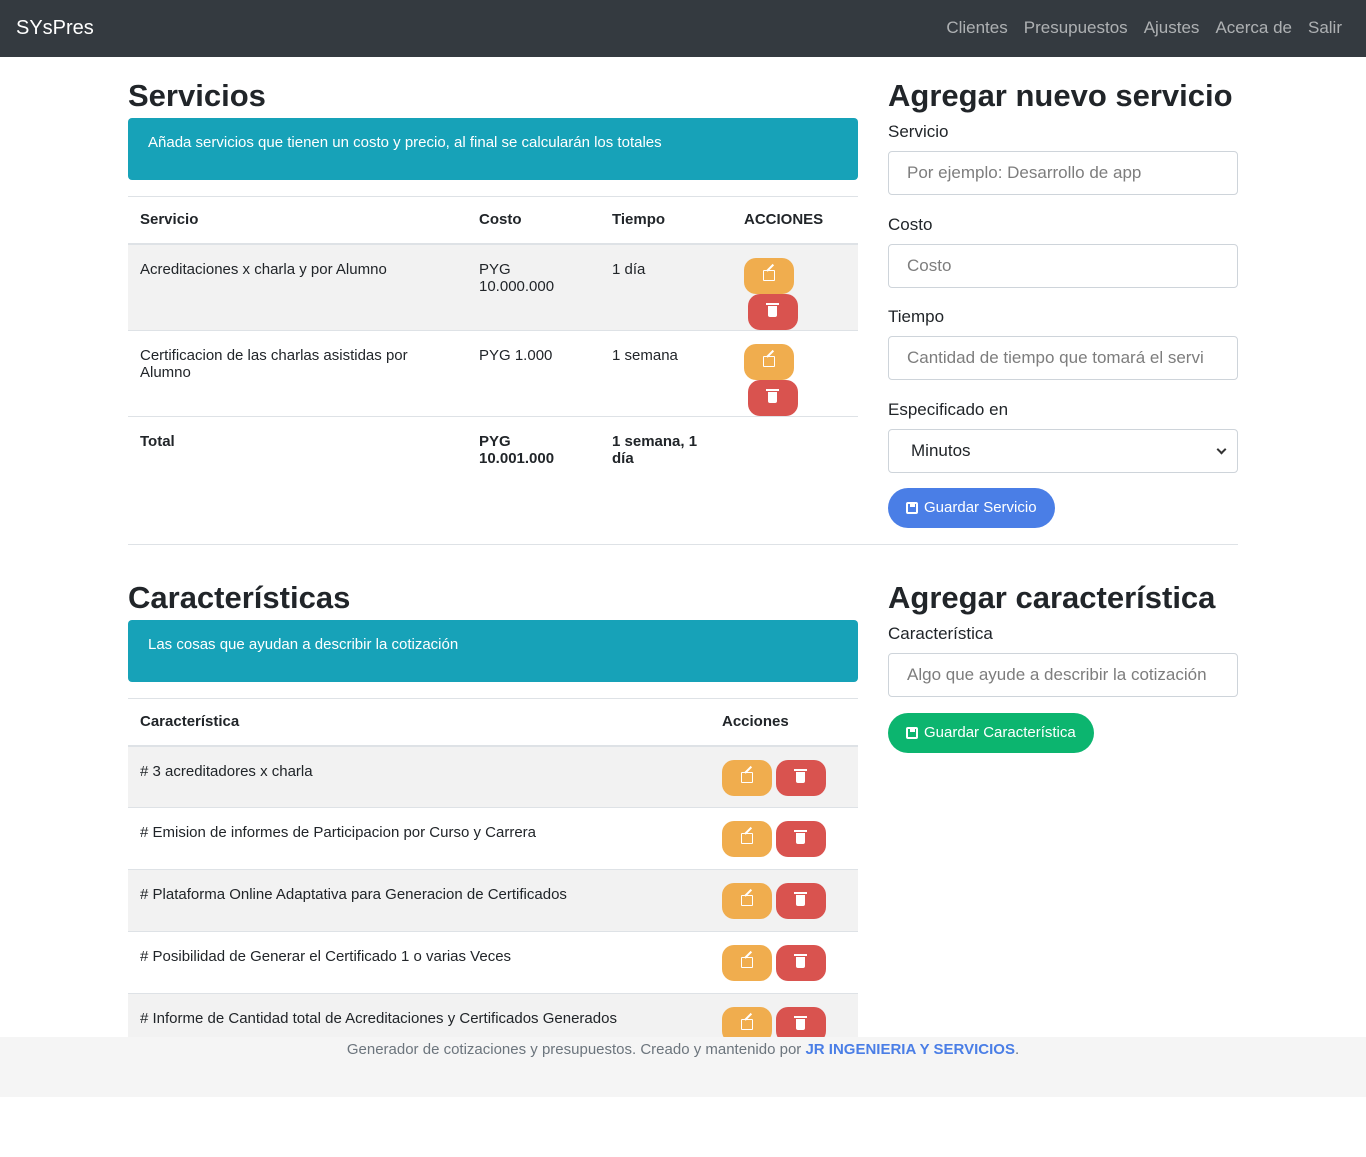  I want to click on nav-ajustes: Ajustes, so click(1172, 28).